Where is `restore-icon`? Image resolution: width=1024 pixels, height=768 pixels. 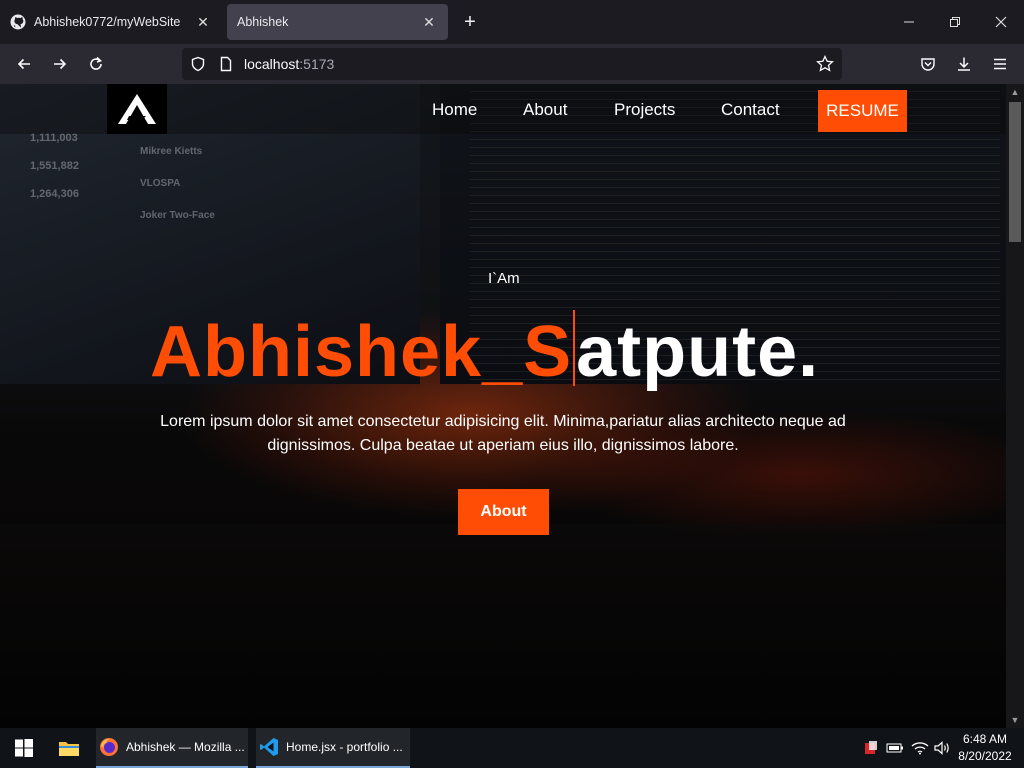 restore-icon is located at coordinates (955, 22).